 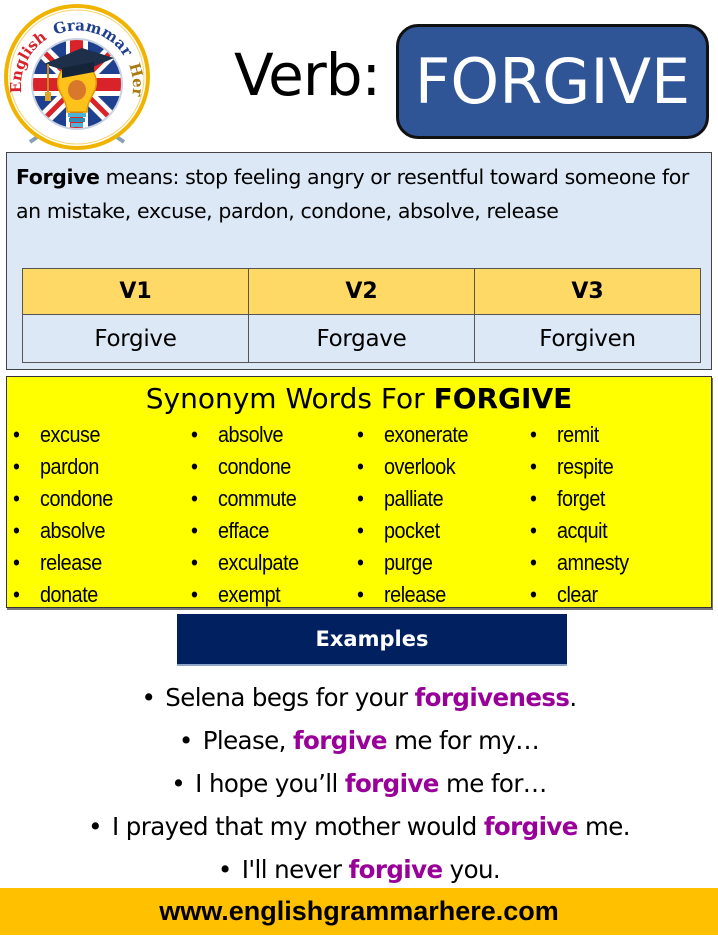 I want to click on synonym-word: remit, so click(x=578, y=434).